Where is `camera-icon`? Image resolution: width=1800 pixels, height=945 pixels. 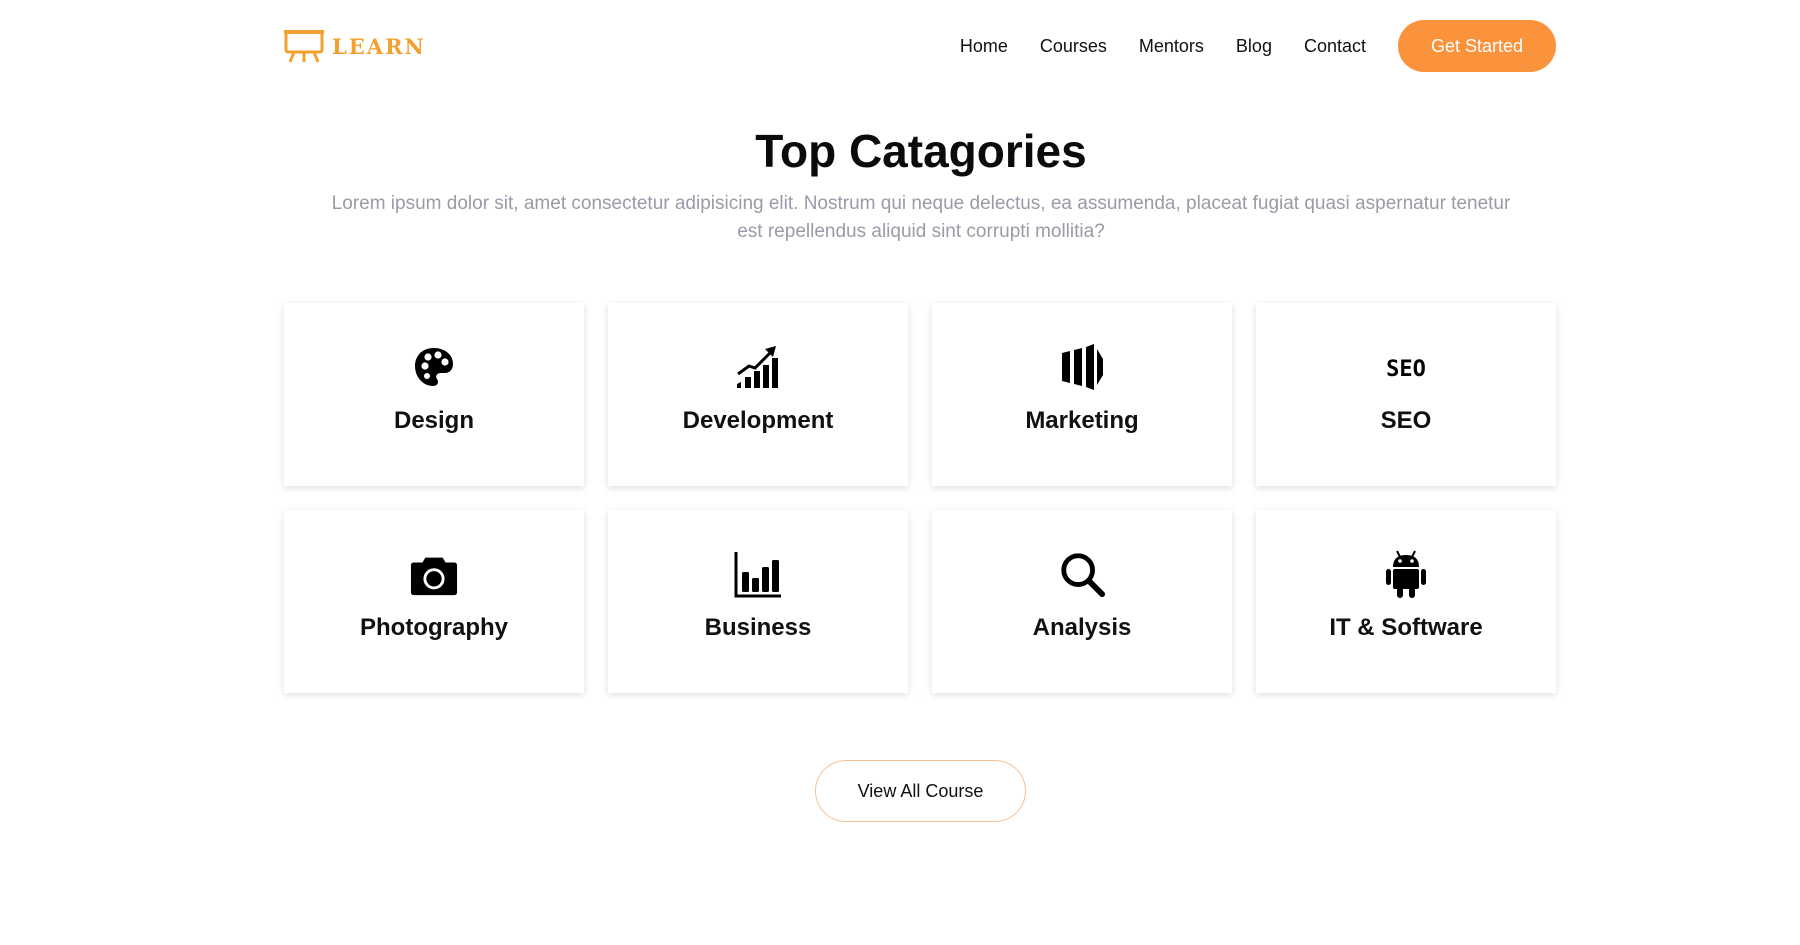
camera-icon is located at coordinates (434, 574).